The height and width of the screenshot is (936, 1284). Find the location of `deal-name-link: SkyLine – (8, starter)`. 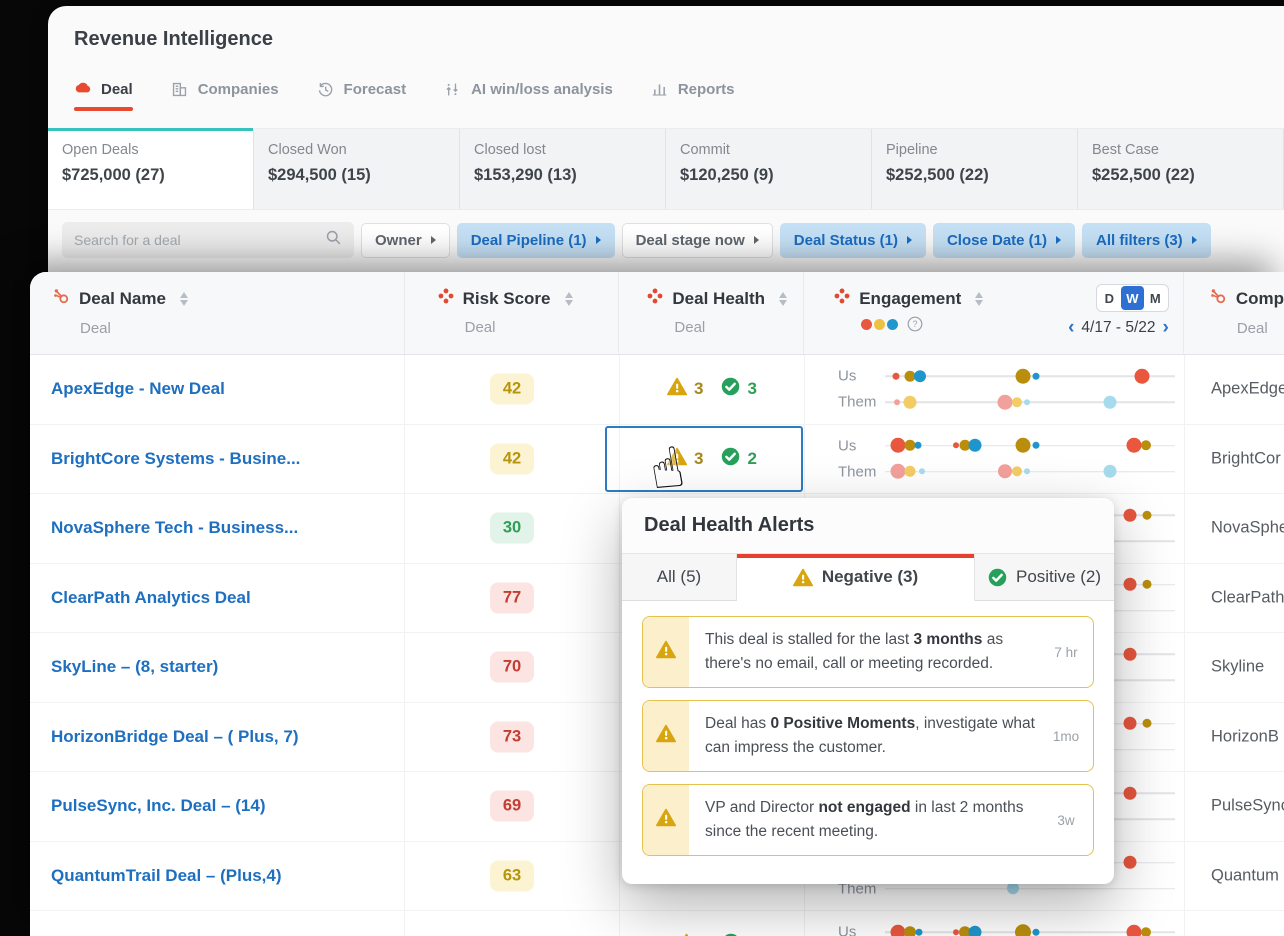

deal-name-link: SkyLine – (8, starter) is located at coordinates (134, 667).